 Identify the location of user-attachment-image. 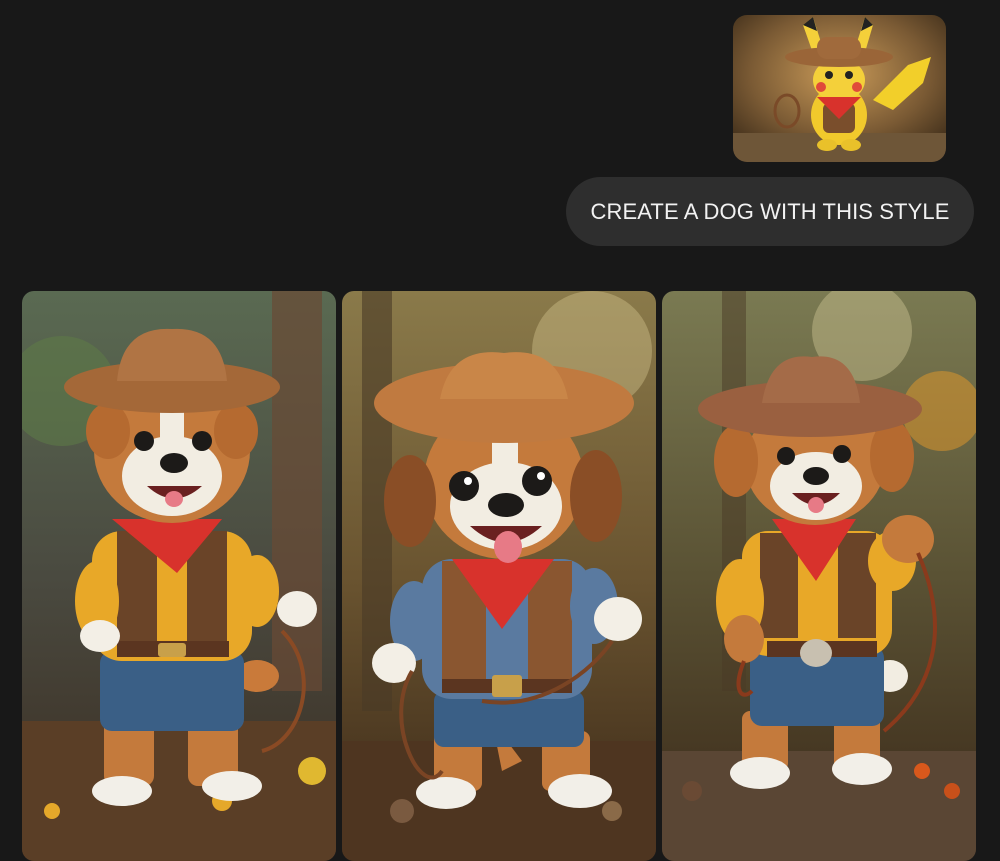
(839, 88).